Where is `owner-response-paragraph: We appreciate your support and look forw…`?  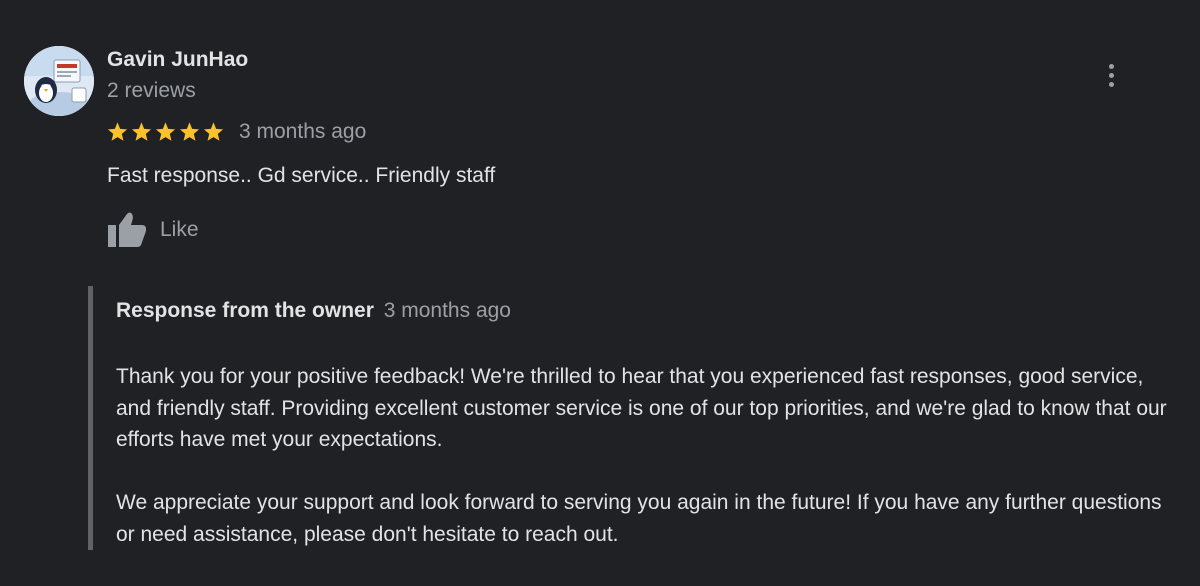 owner-response-paragraph: We appreciate your support and look forw… is located at coordinates (639, 518).